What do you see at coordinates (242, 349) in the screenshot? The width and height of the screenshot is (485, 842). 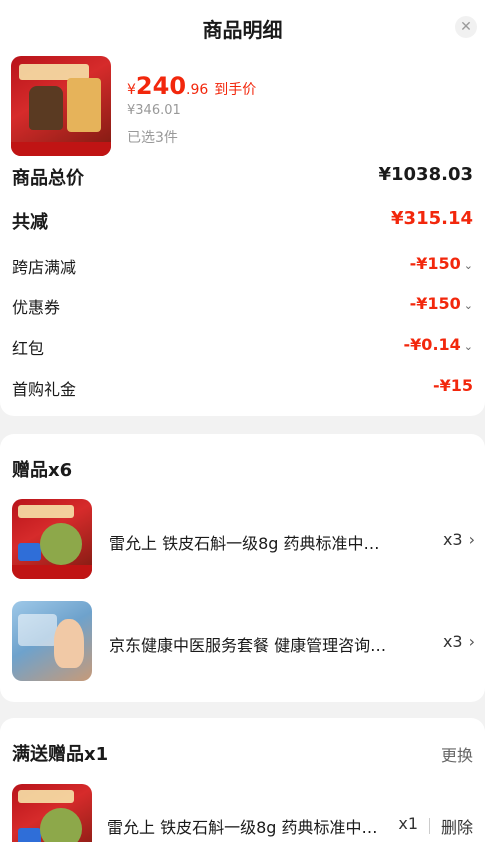 I see `red-packet-row: 红包 -¥0.14 ⌄` at bounding box center [242, 349].